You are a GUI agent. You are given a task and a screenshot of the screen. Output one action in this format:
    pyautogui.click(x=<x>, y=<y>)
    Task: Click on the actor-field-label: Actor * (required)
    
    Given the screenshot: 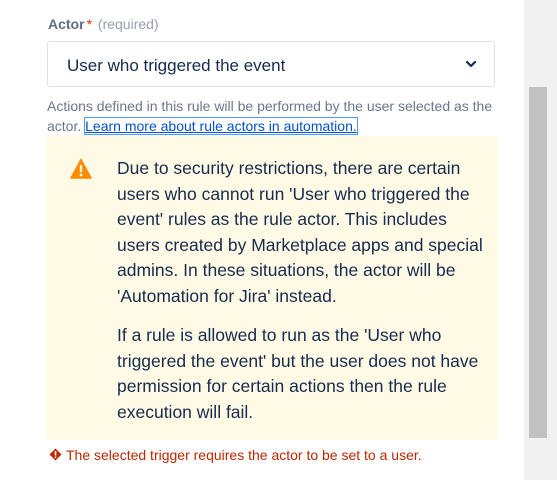 What is the action you would take?
    pyautogui.click(x=103, y=24)
    